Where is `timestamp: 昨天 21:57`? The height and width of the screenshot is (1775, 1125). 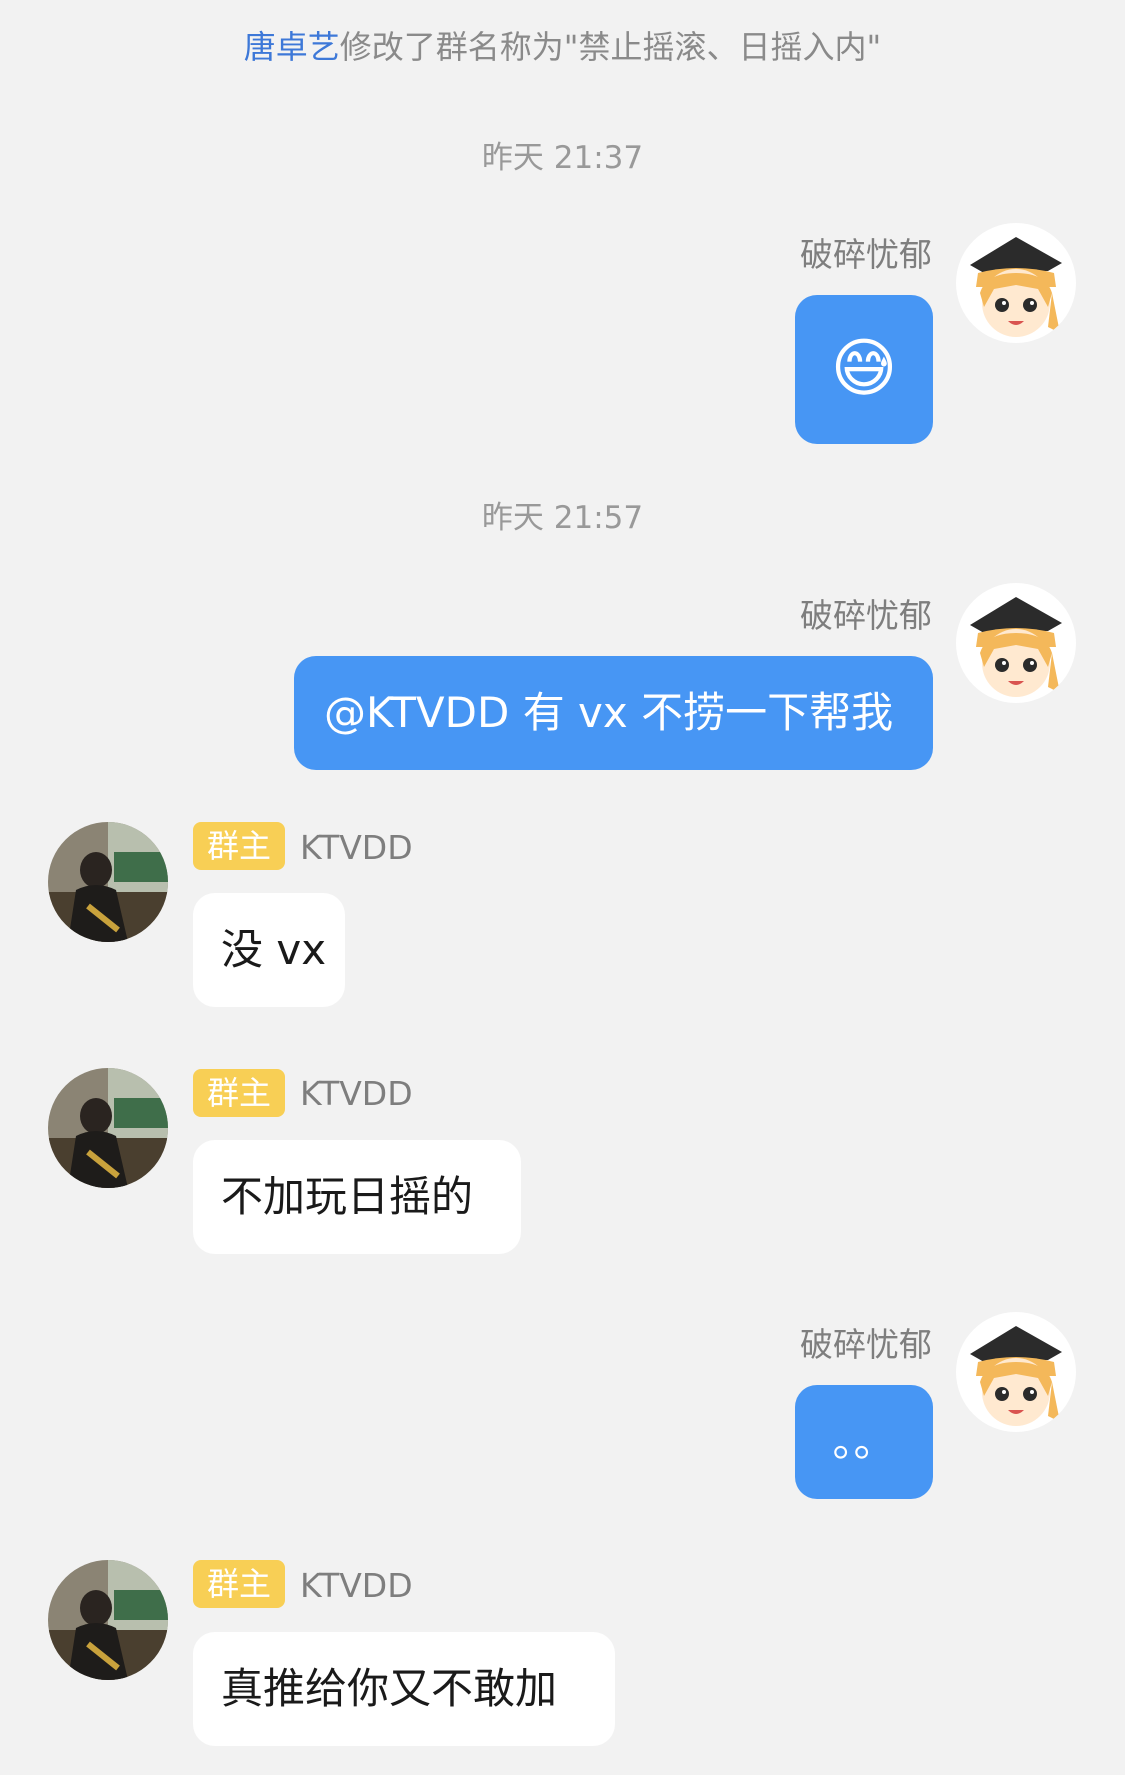
timestamp: 昨天 21:57 is located at coordinates (562, 518).